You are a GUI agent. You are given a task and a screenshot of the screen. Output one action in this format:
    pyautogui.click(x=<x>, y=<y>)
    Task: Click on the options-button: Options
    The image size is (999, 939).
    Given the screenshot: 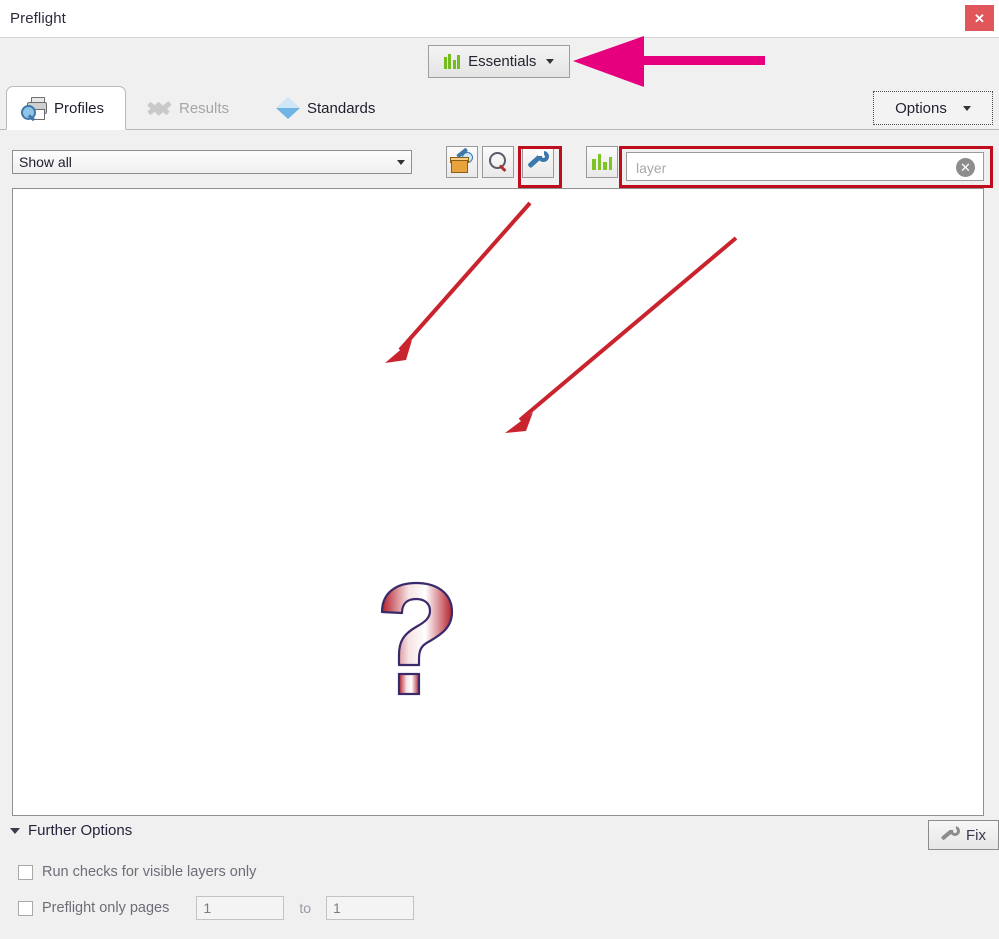 What is the action you would take?
    pyautogui.click(x=933, y=108)
    